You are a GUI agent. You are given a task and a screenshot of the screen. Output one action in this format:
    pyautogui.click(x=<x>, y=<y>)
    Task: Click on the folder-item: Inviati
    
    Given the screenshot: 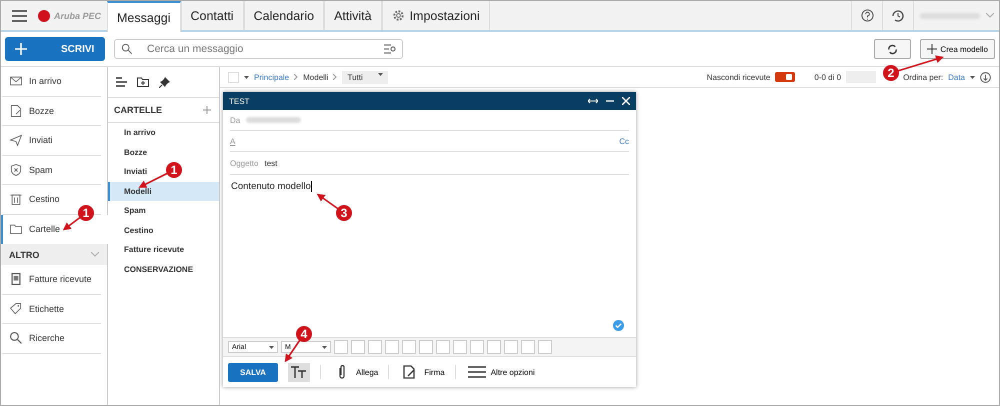 What is the action you would take?
    pyautogui.click(x=136, y=171)
    